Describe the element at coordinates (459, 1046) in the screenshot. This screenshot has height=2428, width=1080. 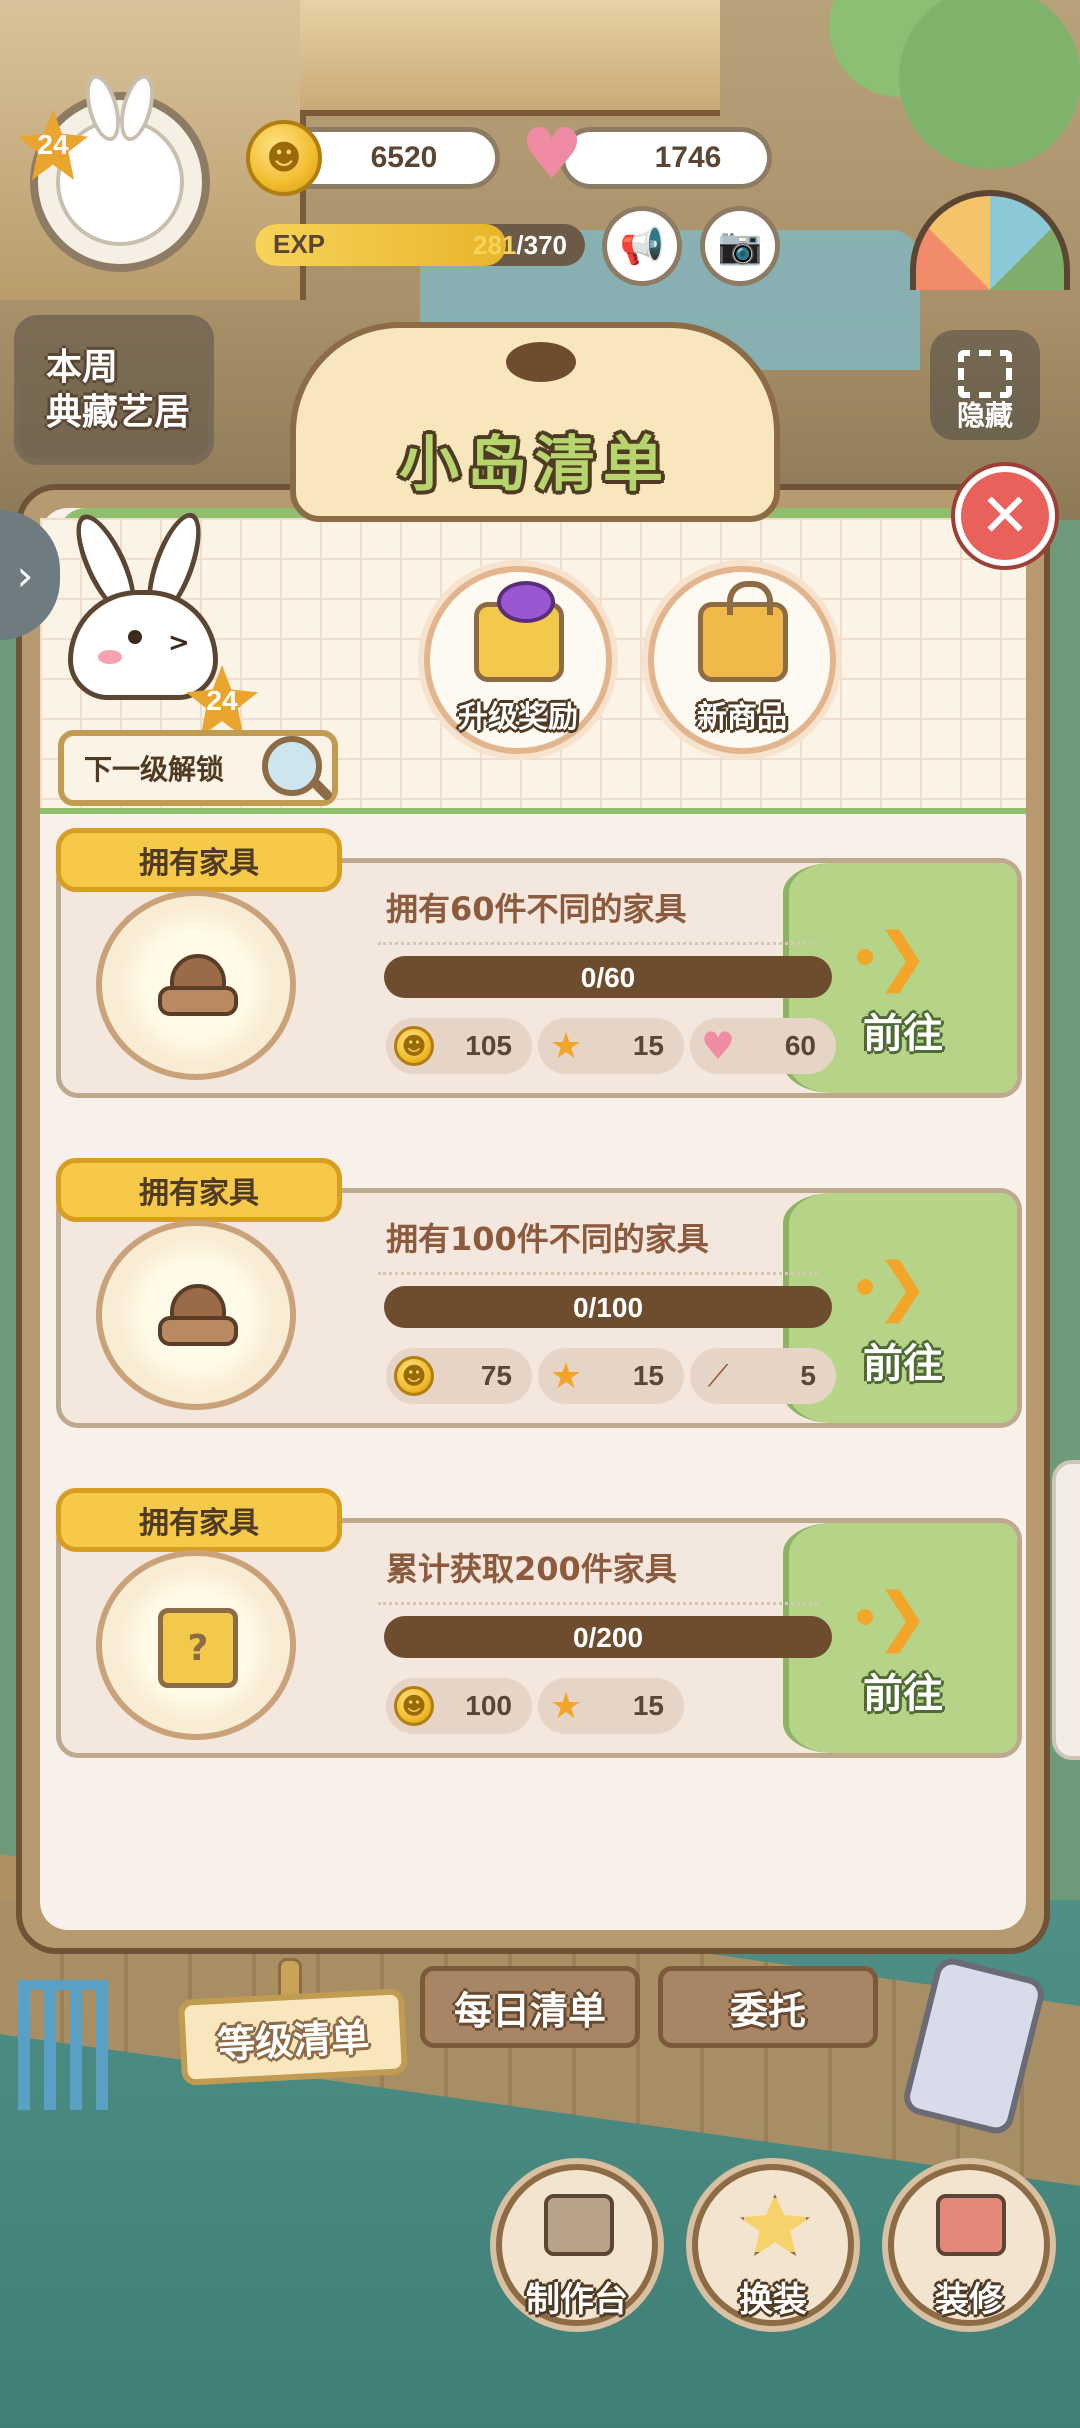
I see `reward-pill: ☻ 105` at that location.